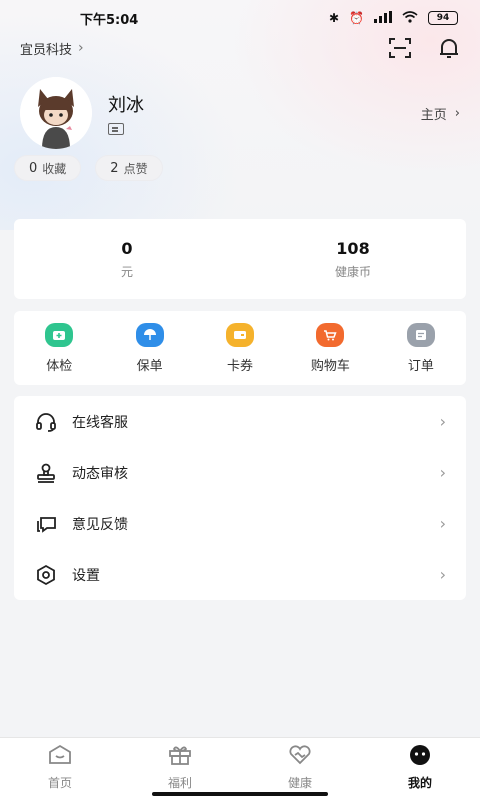  Describe the element at coordinates (135, 168) in the screenshot. I see `likes-label: 点赞` at that location.